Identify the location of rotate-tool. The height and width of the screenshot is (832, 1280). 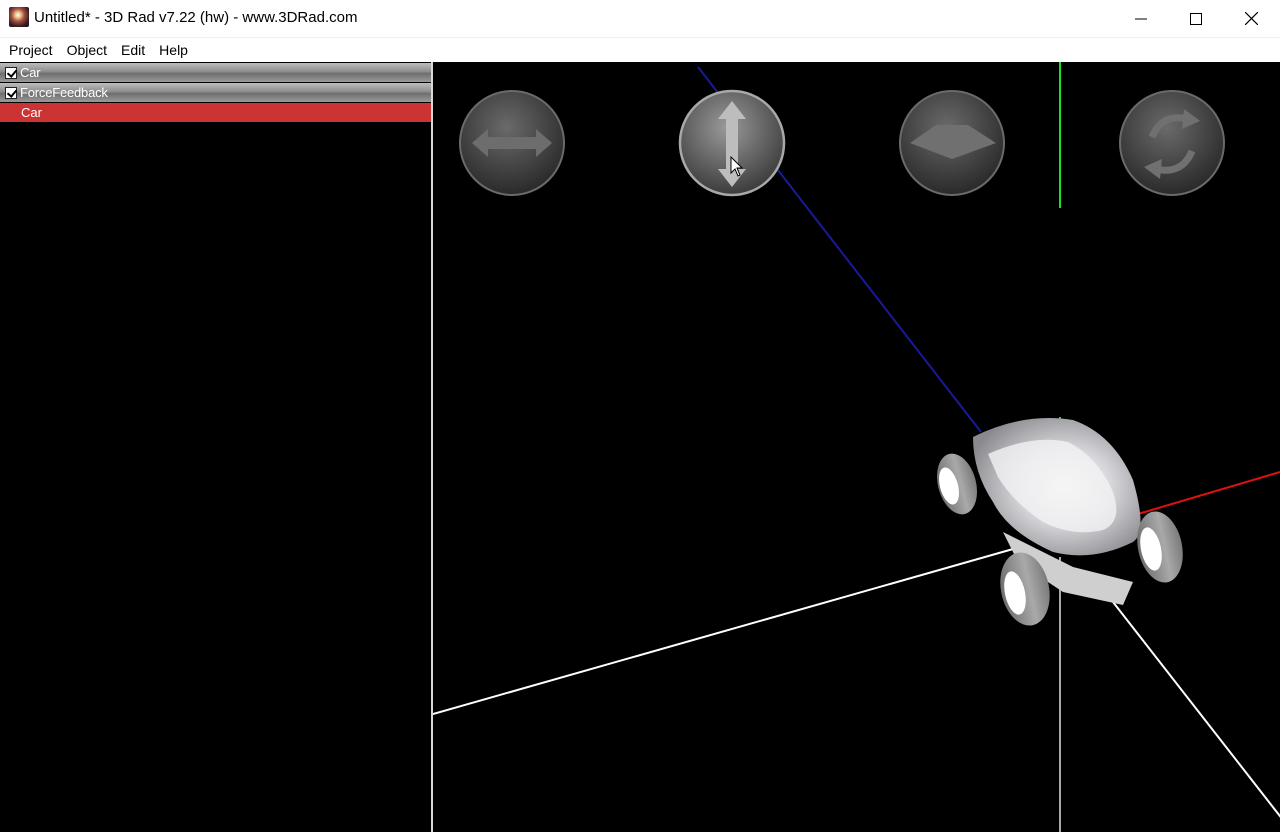
(1172, 143).